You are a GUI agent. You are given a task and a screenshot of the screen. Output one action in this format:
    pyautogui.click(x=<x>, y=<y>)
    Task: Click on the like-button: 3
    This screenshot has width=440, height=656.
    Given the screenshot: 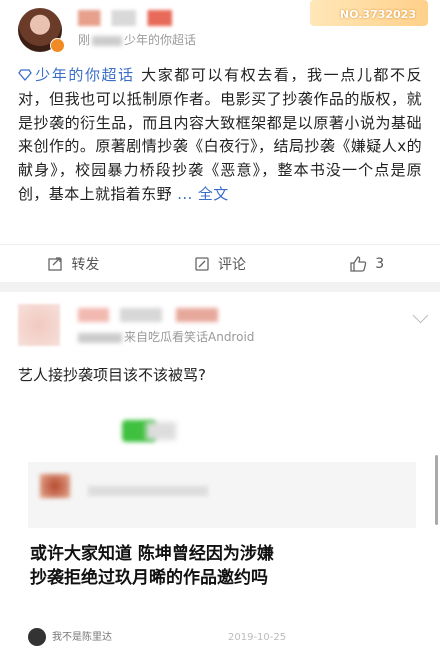 What is the action you would take?
    pyautogui.click(x=366, y=264)
    